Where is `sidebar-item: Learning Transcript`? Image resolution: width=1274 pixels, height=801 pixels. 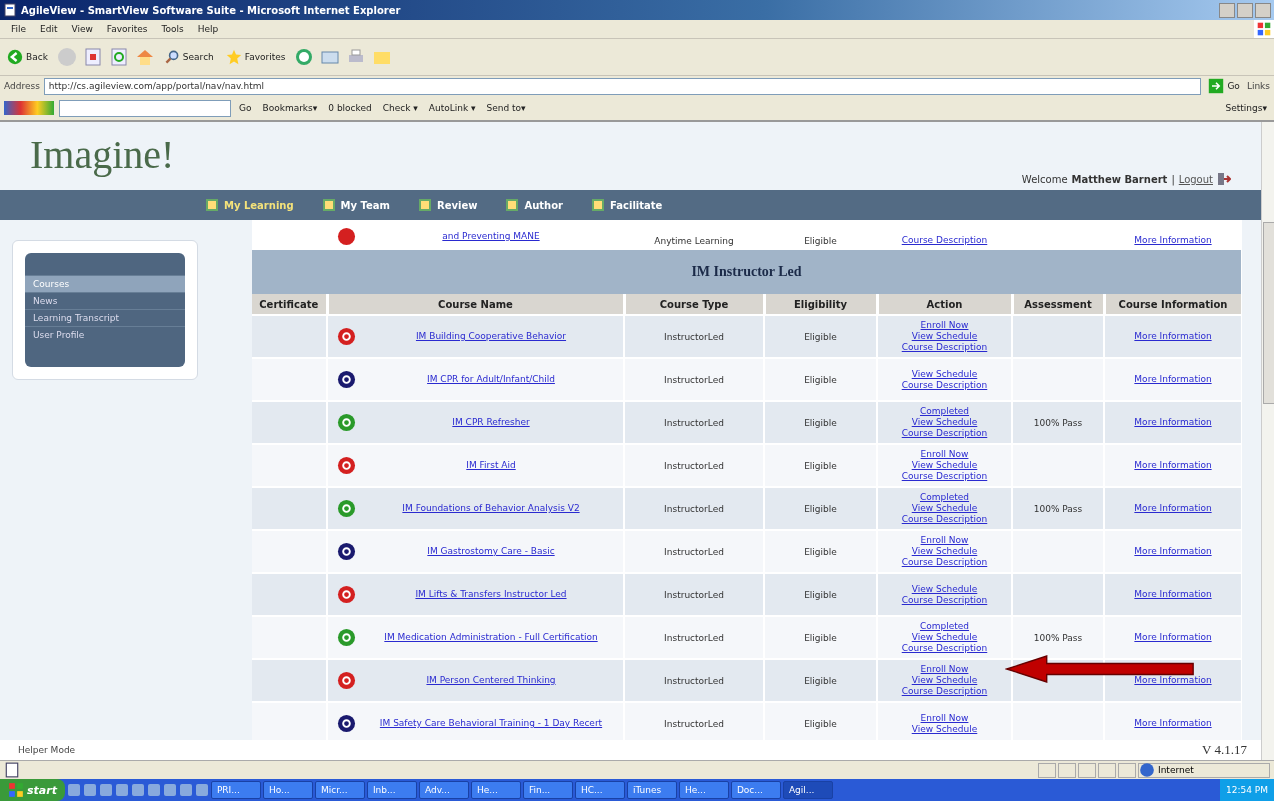
sidebar-item: Learning Transcript is located at coordinates (105, 317).